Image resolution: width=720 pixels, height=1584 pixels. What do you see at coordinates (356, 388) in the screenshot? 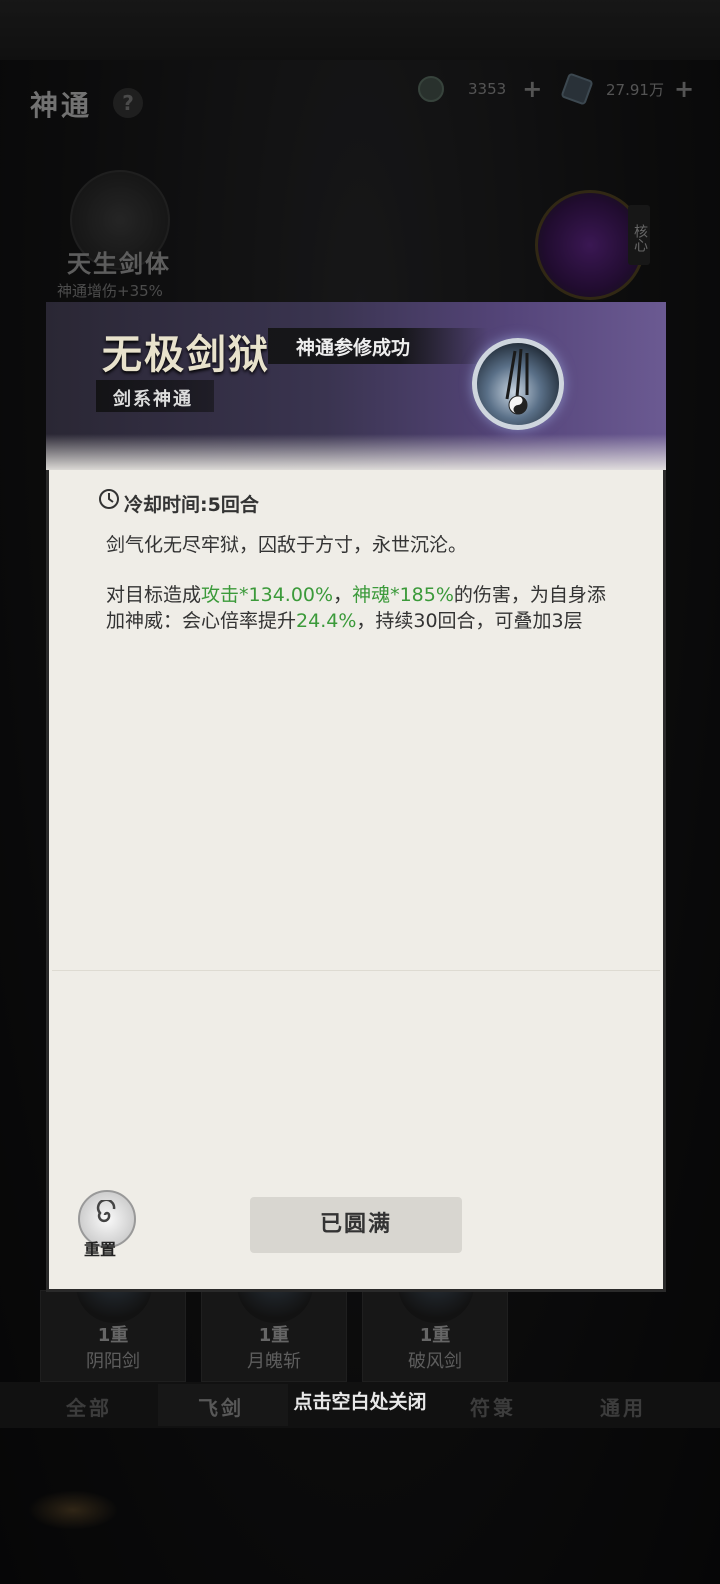
I see `modal-header: 无极剑狱 神通参修成功 剑系神通` at bounding box center [356, 388].